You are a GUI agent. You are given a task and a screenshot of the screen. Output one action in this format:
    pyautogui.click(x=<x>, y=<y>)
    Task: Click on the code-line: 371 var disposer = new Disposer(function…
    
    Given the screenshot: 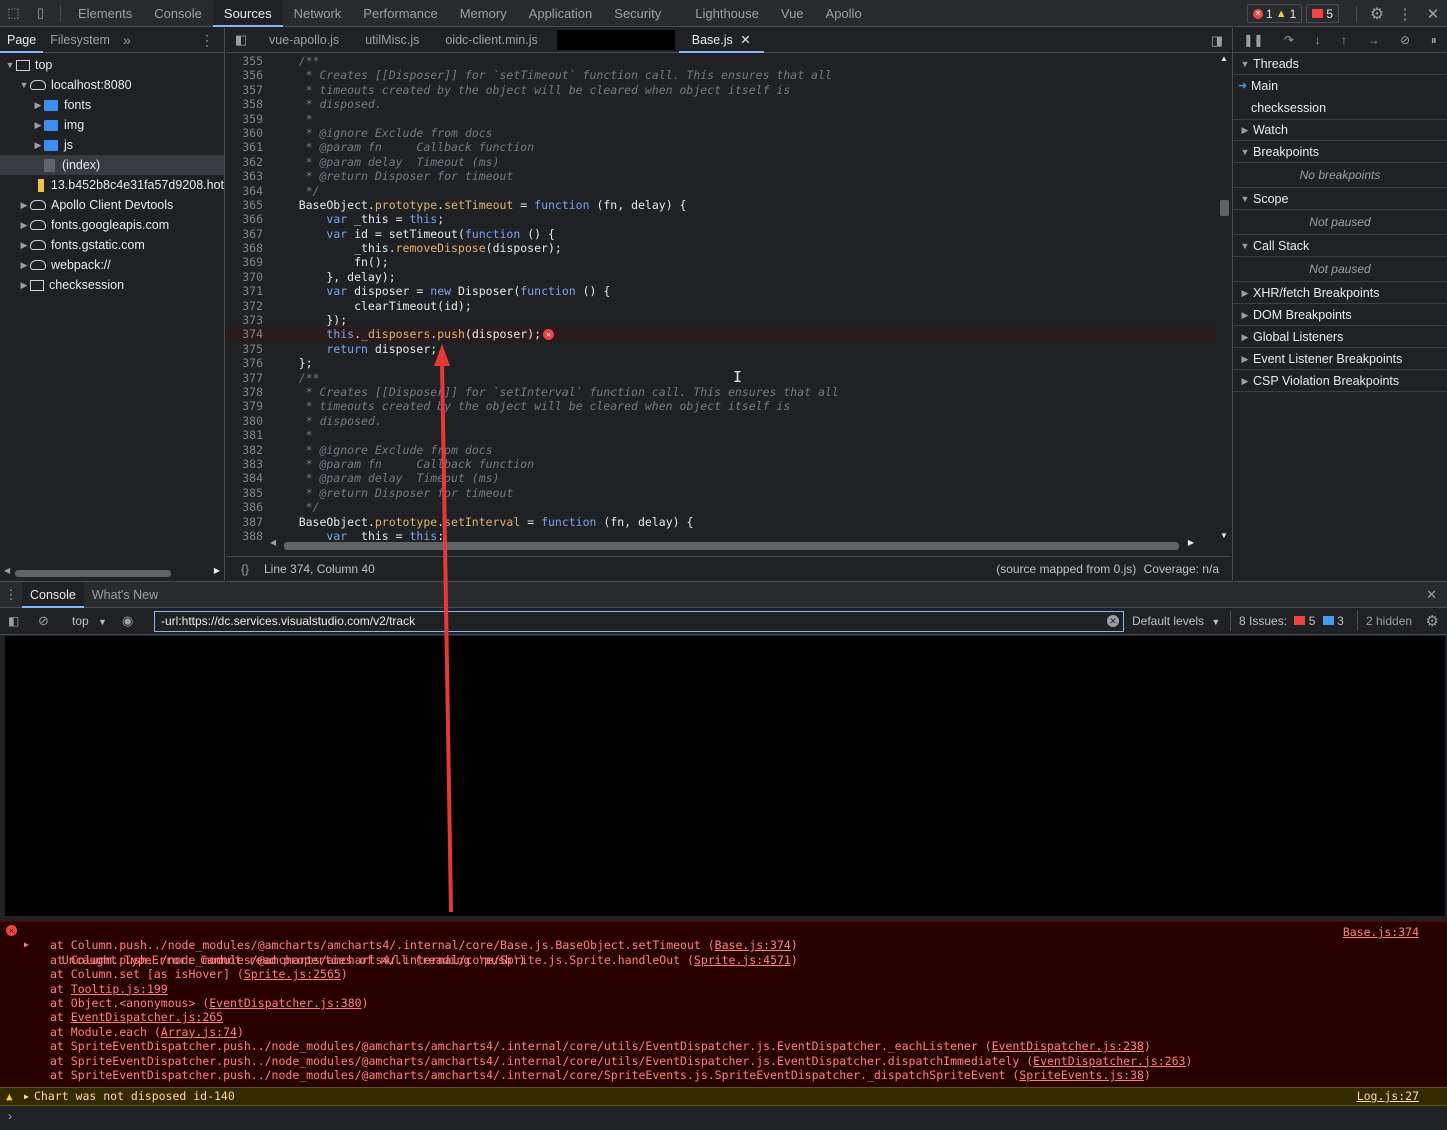 What is the action you would take?
    pyautogui.click(x=721, y=291)
    